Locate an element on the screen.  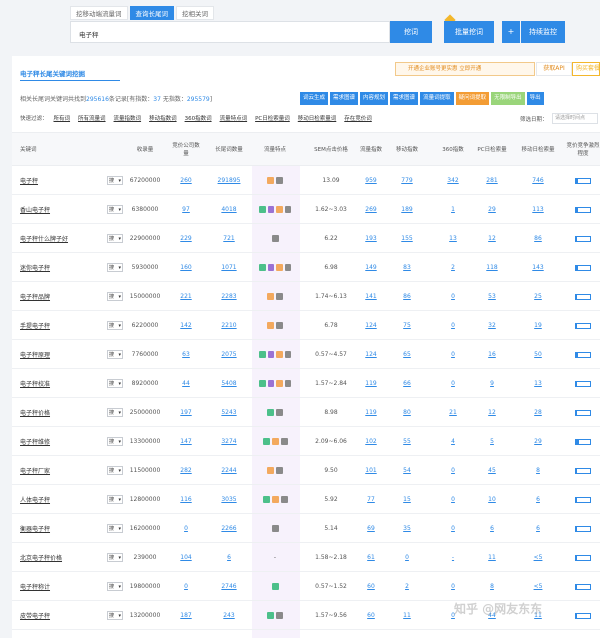
mobile-index: 11 is located at coordinates (407, 615).